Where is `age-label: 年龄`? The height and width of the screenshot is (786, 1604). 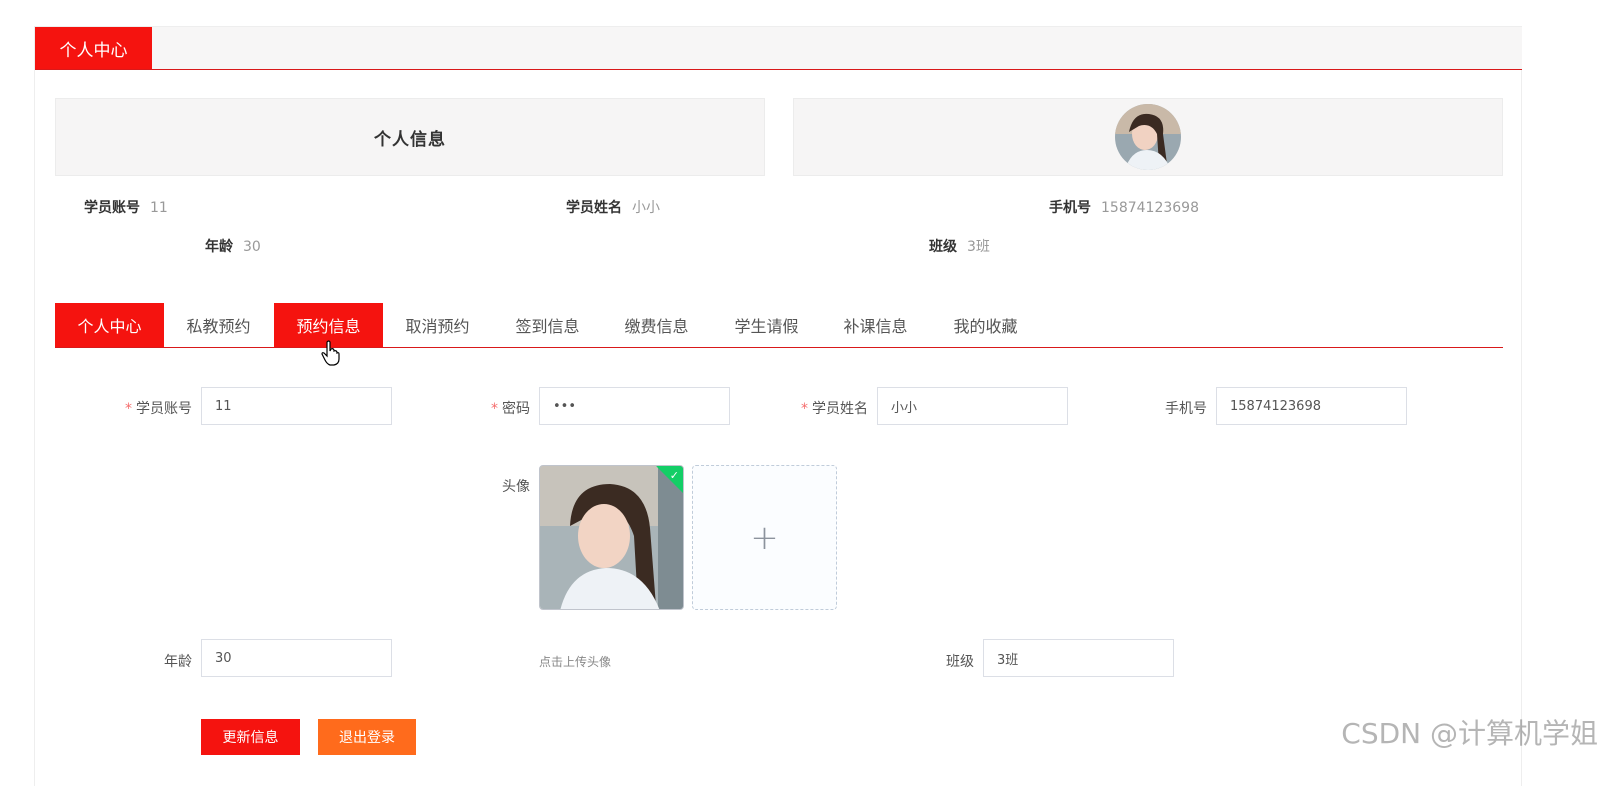 age-label: 年龄 is located at coordinates (178, 662).